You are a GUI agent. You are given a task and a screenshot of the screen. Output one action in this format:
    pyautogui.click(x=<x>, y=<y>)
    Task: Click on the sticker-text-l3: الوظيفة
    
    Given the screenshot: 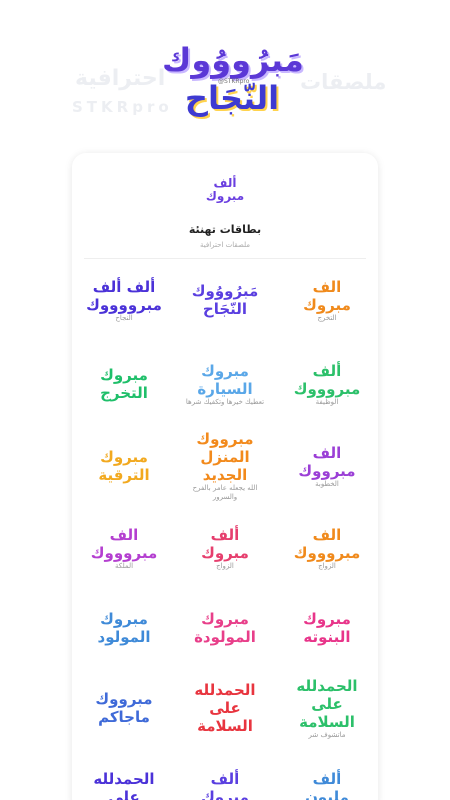 What is the action you would take?
    pyautogui.click(x=327, y=401)
    